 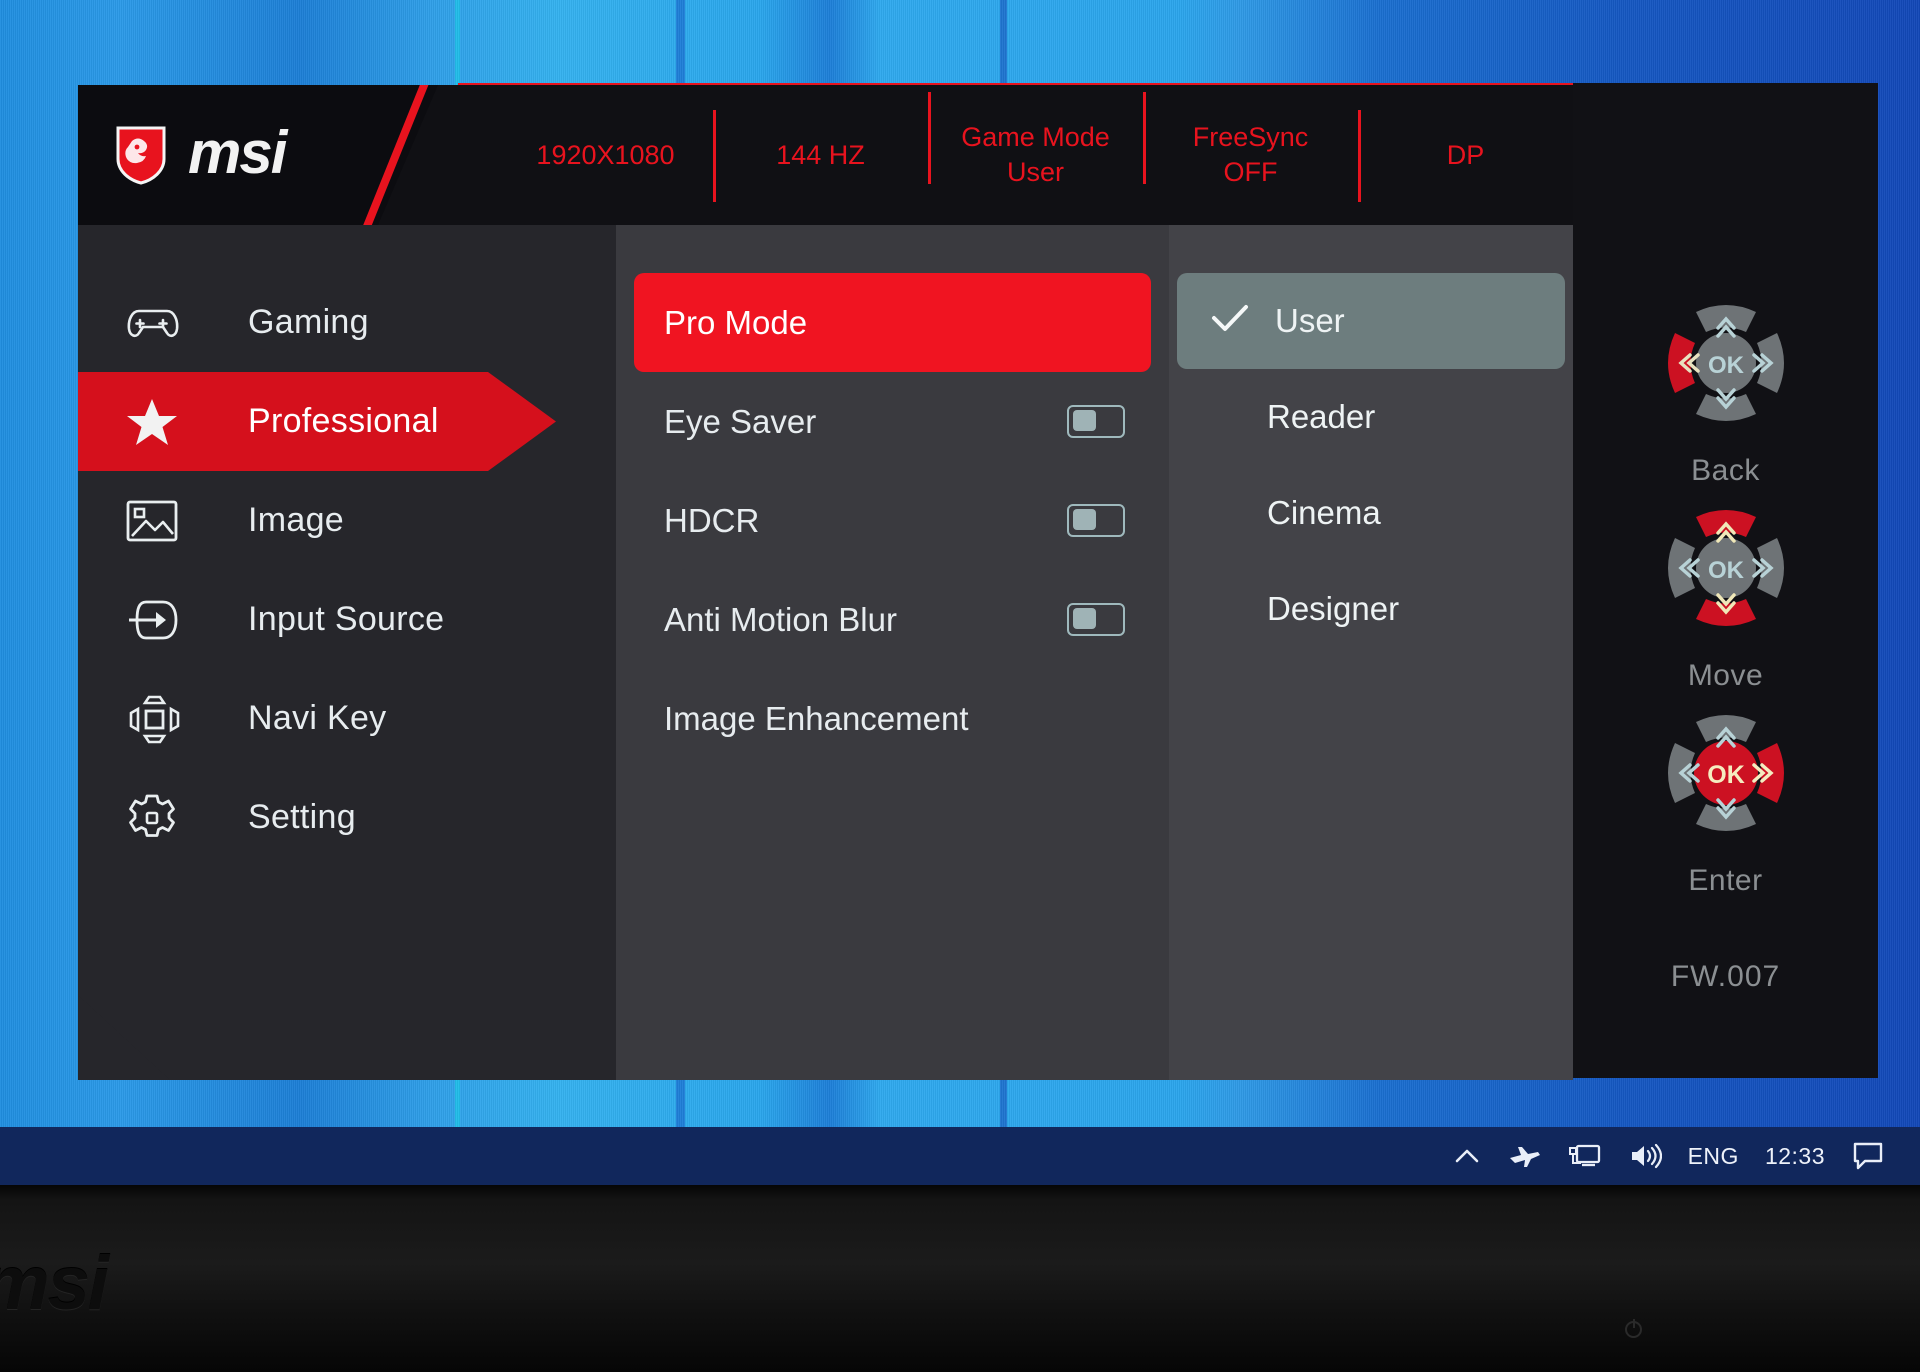 I want to click on dpad-enter: OK, so click(x=1726, y=773).